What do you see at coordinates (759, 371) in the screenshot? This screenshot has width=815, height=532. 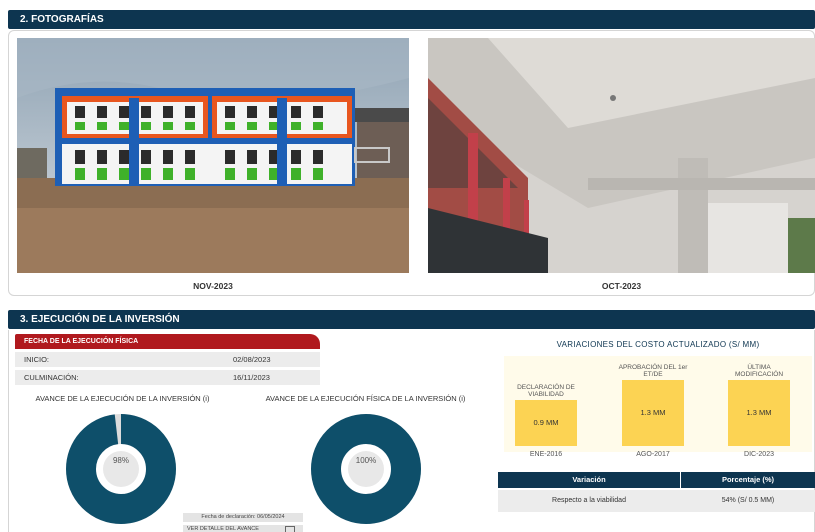 I see `bar-stage-label: ÚLTIMA MODIFICACIÓN` at bounding box center [759, 371].